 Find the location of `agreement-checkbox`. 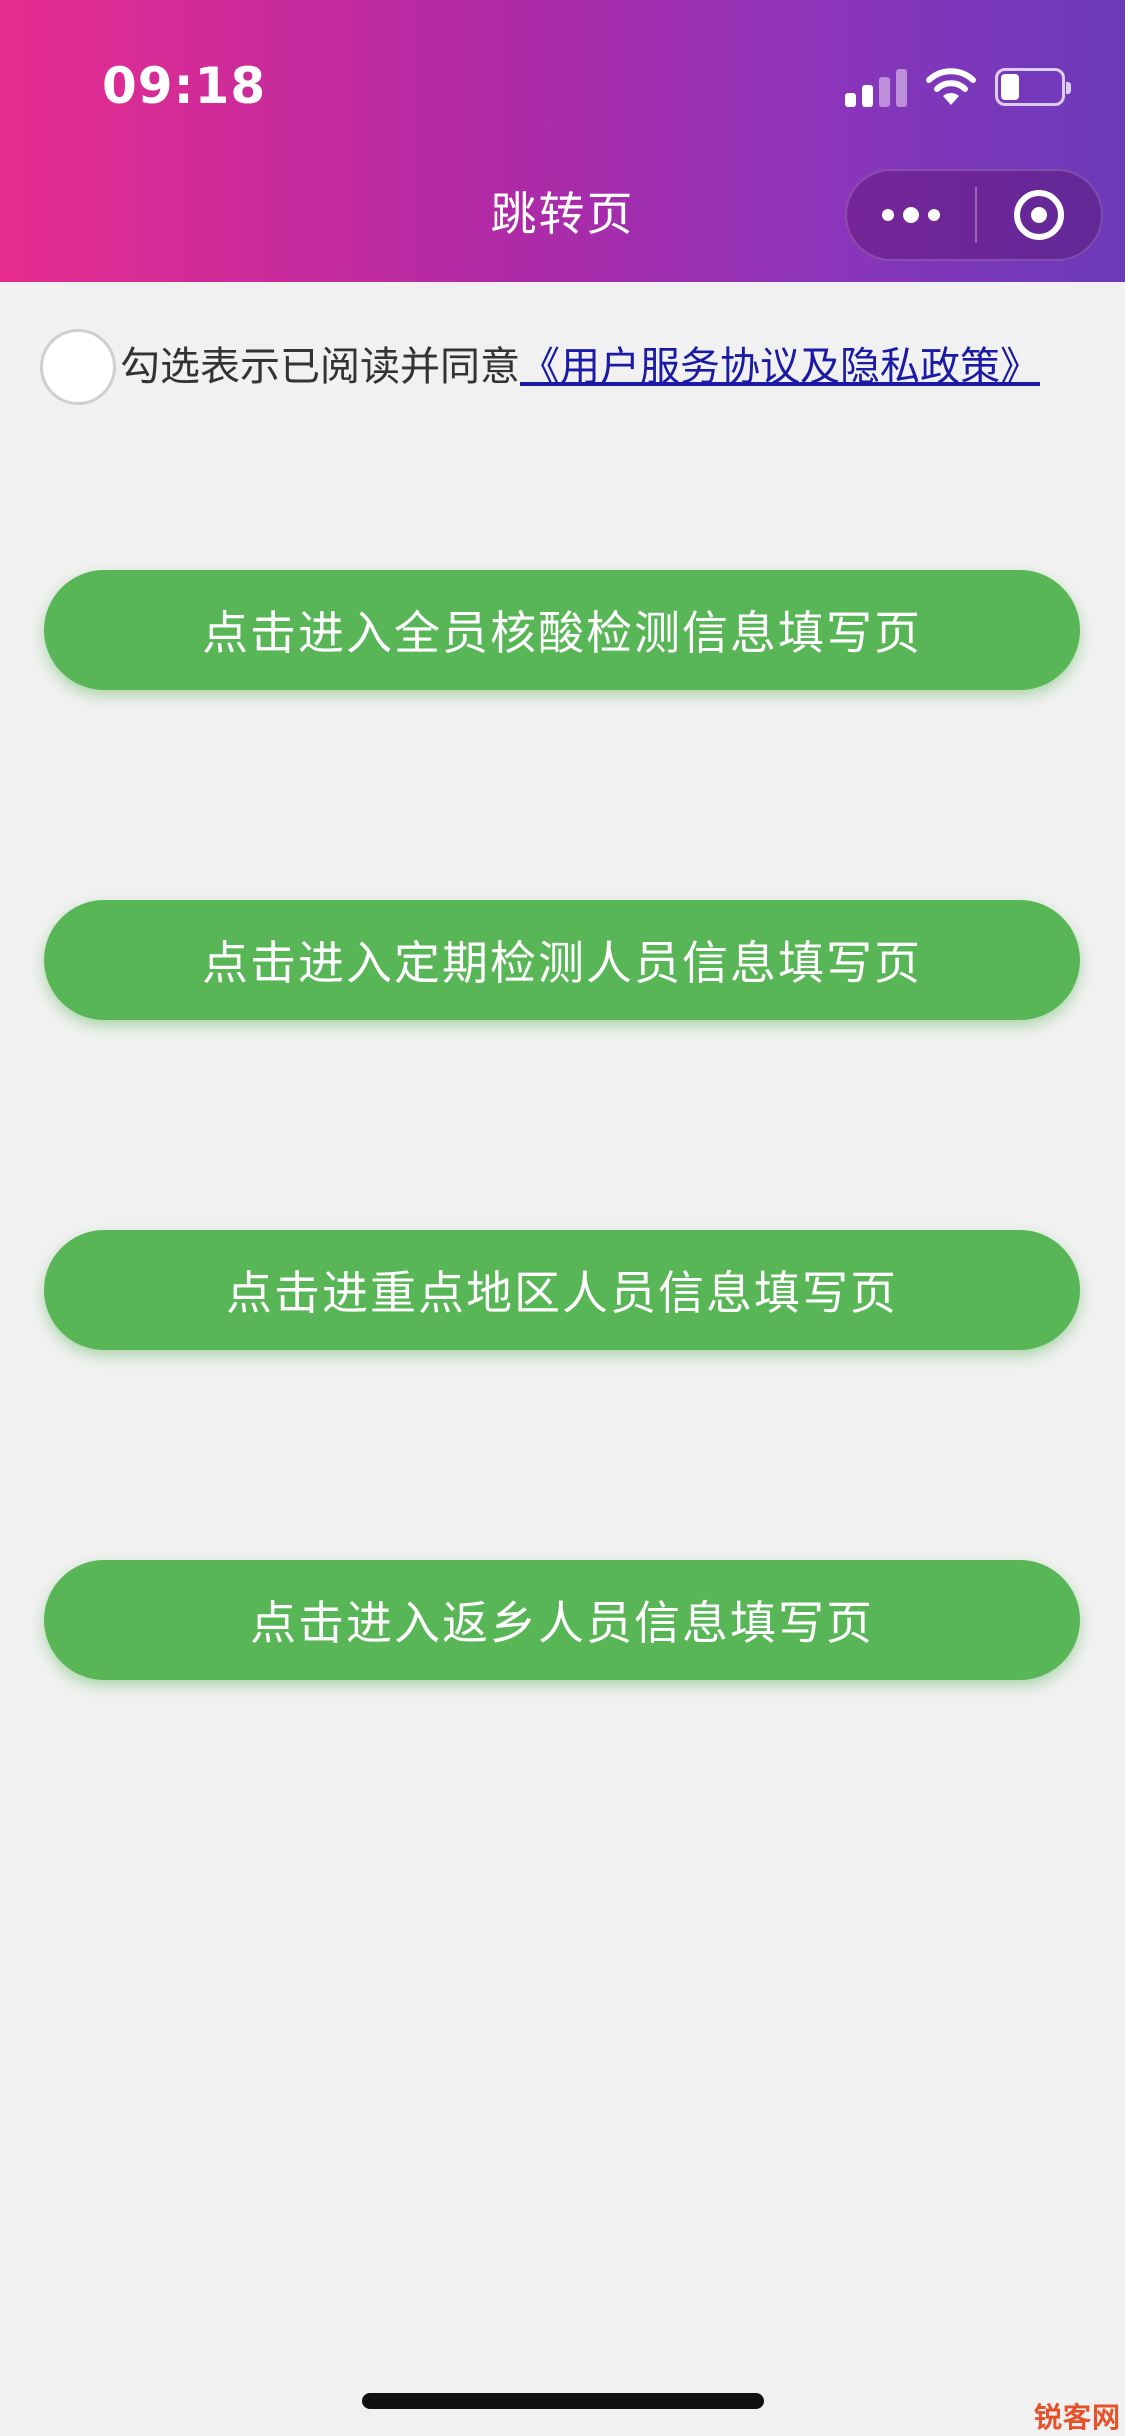

agreement-checkbox is located at coordinates (78, 367).